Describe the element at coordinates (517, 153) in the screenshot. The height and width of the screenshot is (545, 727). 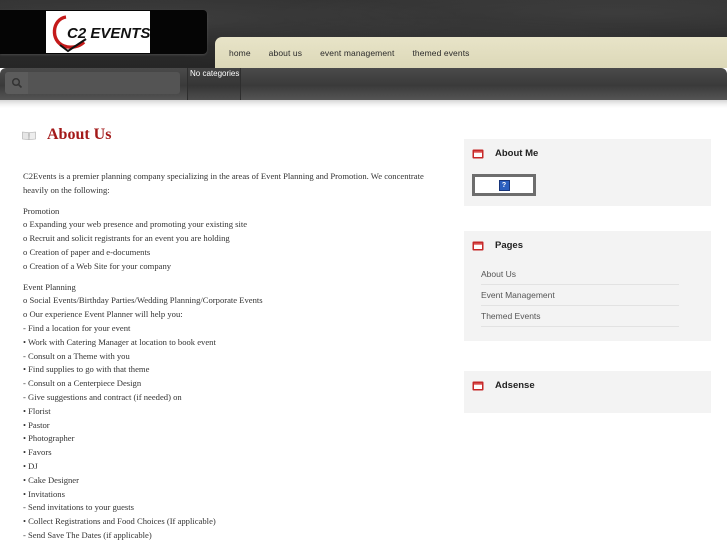
I see `widget-title: About Me` at that location.